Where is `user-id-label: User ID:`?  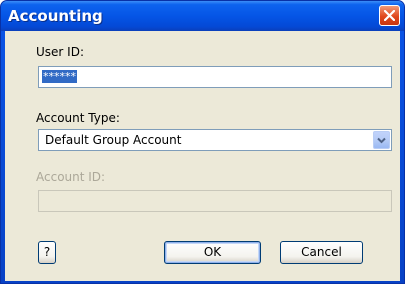 user-id-label: User ID: is located at coordinates (60, 52).